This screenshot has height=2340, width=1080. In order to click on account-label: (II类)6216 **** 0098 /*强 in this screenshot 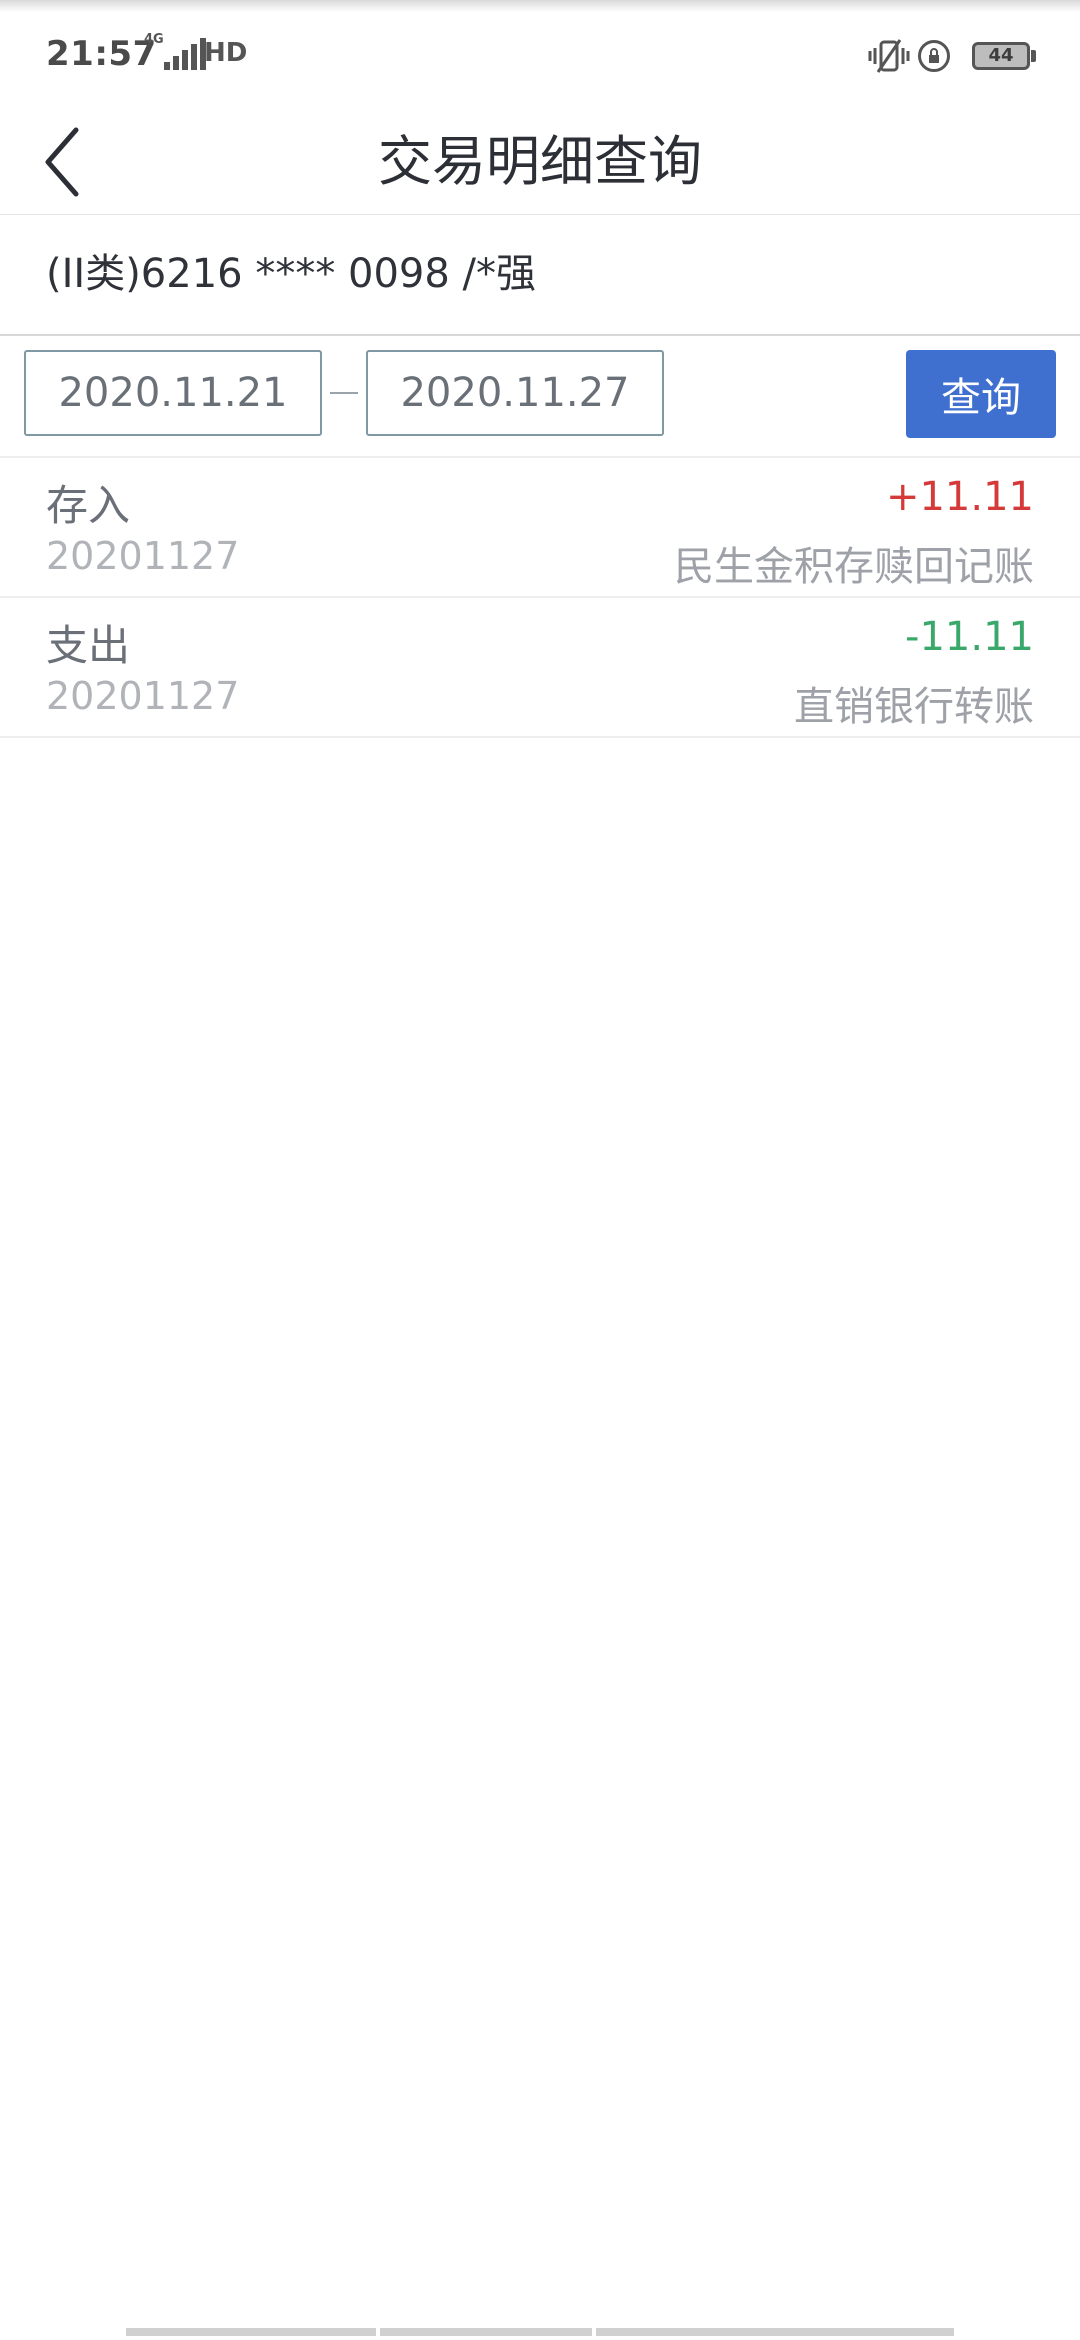, I will do `click(291, 274)`.